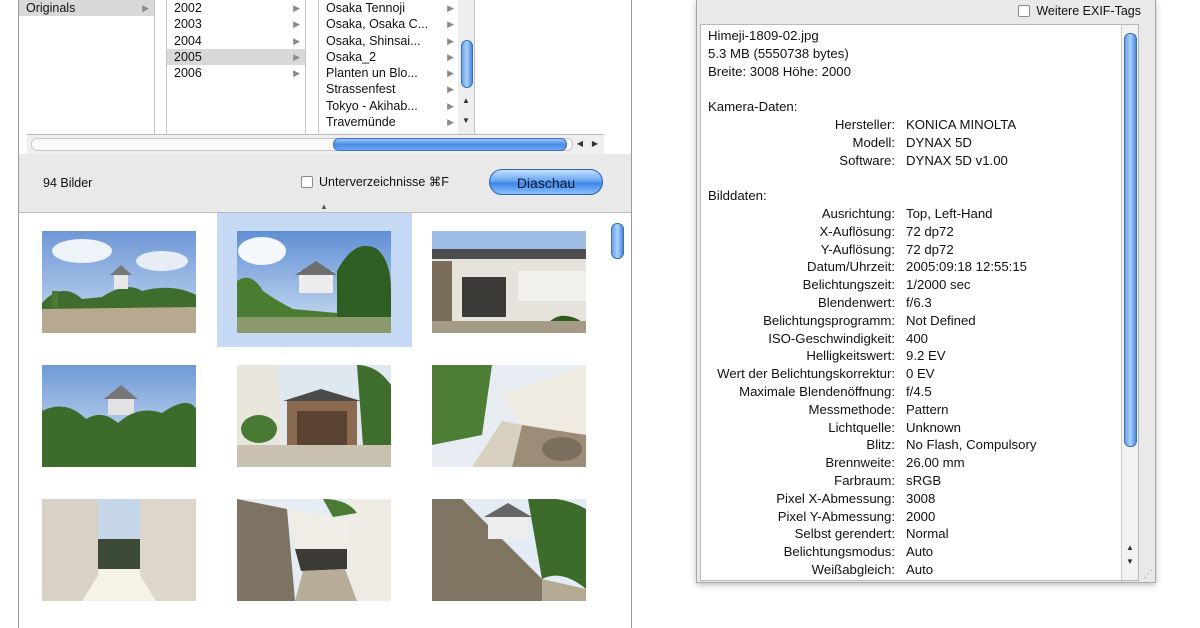 The image size is (1200, 628). What do you see at coordinates (864, 480) in the screenshot?
I see `exif-key: Farbraum:` at bounding box center [864, 480].